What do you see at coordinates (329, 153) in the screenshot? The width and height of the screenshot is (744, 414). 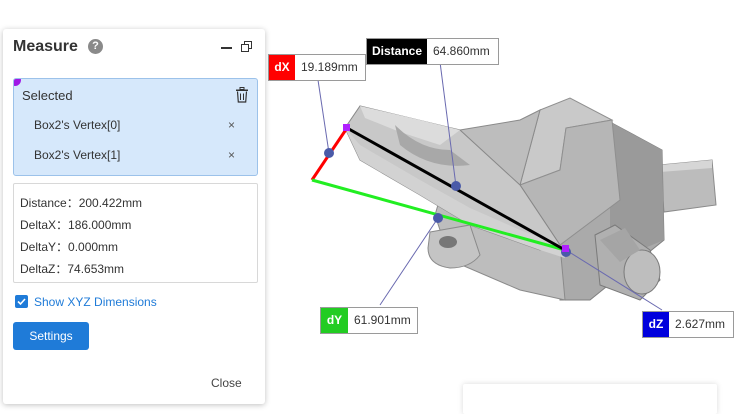 I see `dx-leader-point` at bounding box center [329, 153].